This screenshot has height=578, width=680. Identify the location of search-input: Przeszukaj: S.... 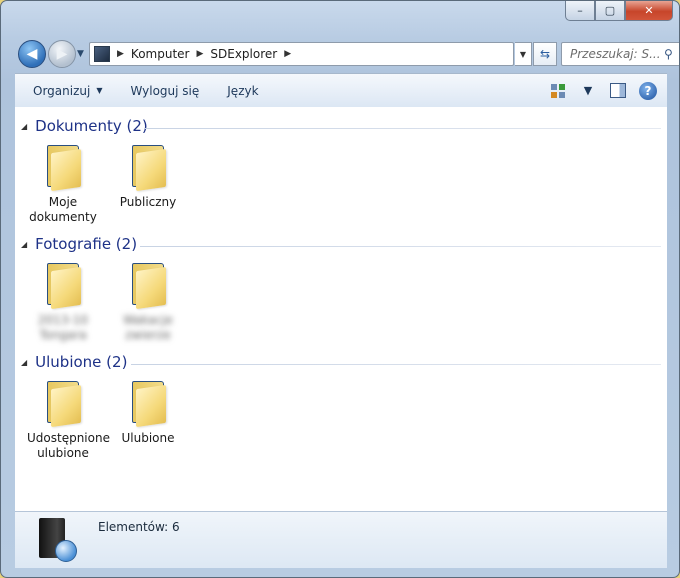
(613, 54).